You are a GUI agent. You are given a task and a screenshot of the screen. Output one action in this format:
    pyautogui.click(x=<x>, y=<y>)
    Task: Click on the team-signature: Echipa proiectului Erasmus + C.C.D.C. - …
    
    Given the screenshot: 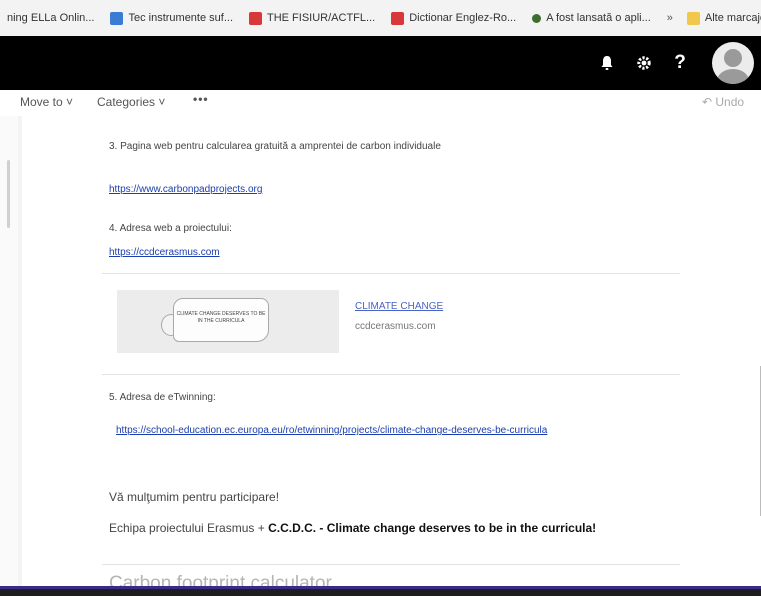 What is the action you would take?
    pyautogui.click(x=352, y=528)
    